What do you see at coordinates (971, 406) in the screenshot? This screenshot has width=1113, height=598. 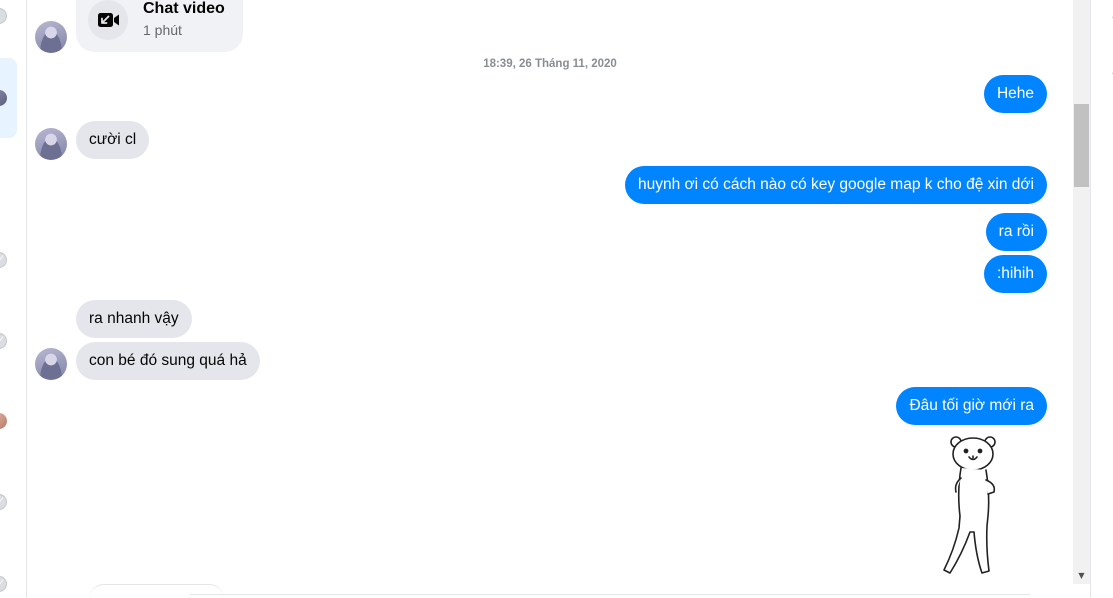 I see `message-bubble-outgoing: Đâu tối giờ mới ra` at bounding box center [971, 406].